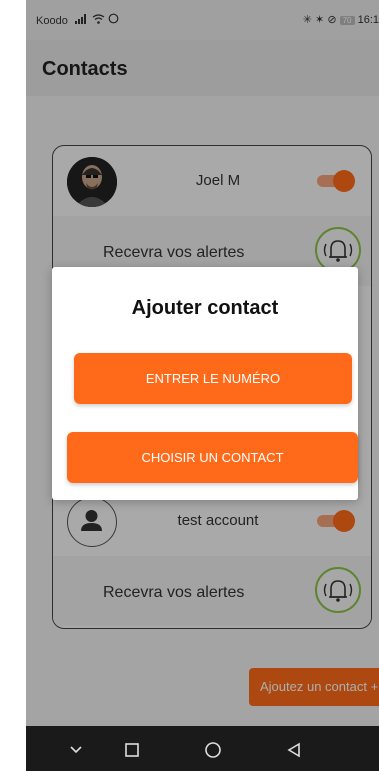 This screenshot has width=379, height=771. What do you see at coordinates (294, 750) in the screenshot?
I see `back-triangle-icon` at bounding box center [294, 750].